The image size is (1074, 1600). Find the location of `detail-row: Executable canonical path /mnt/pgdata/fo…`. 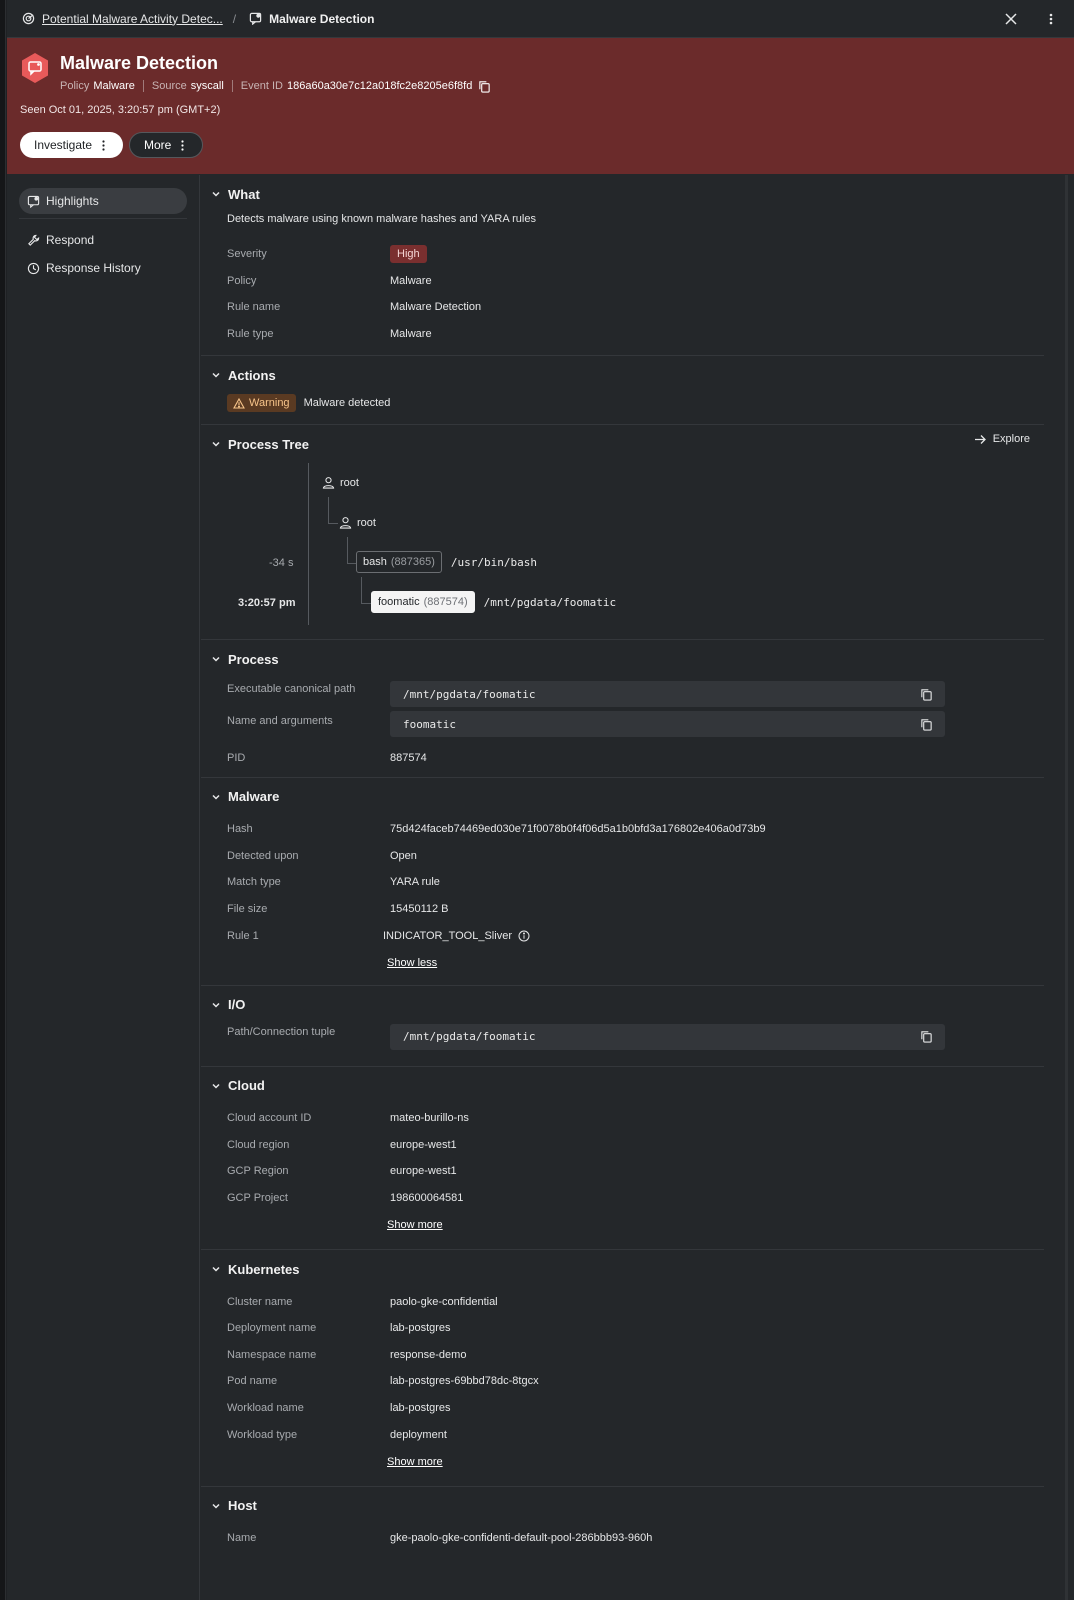

detail-row: Executable canonical path /mnt/pgdata/fo… is located at coordinates (627, 694).